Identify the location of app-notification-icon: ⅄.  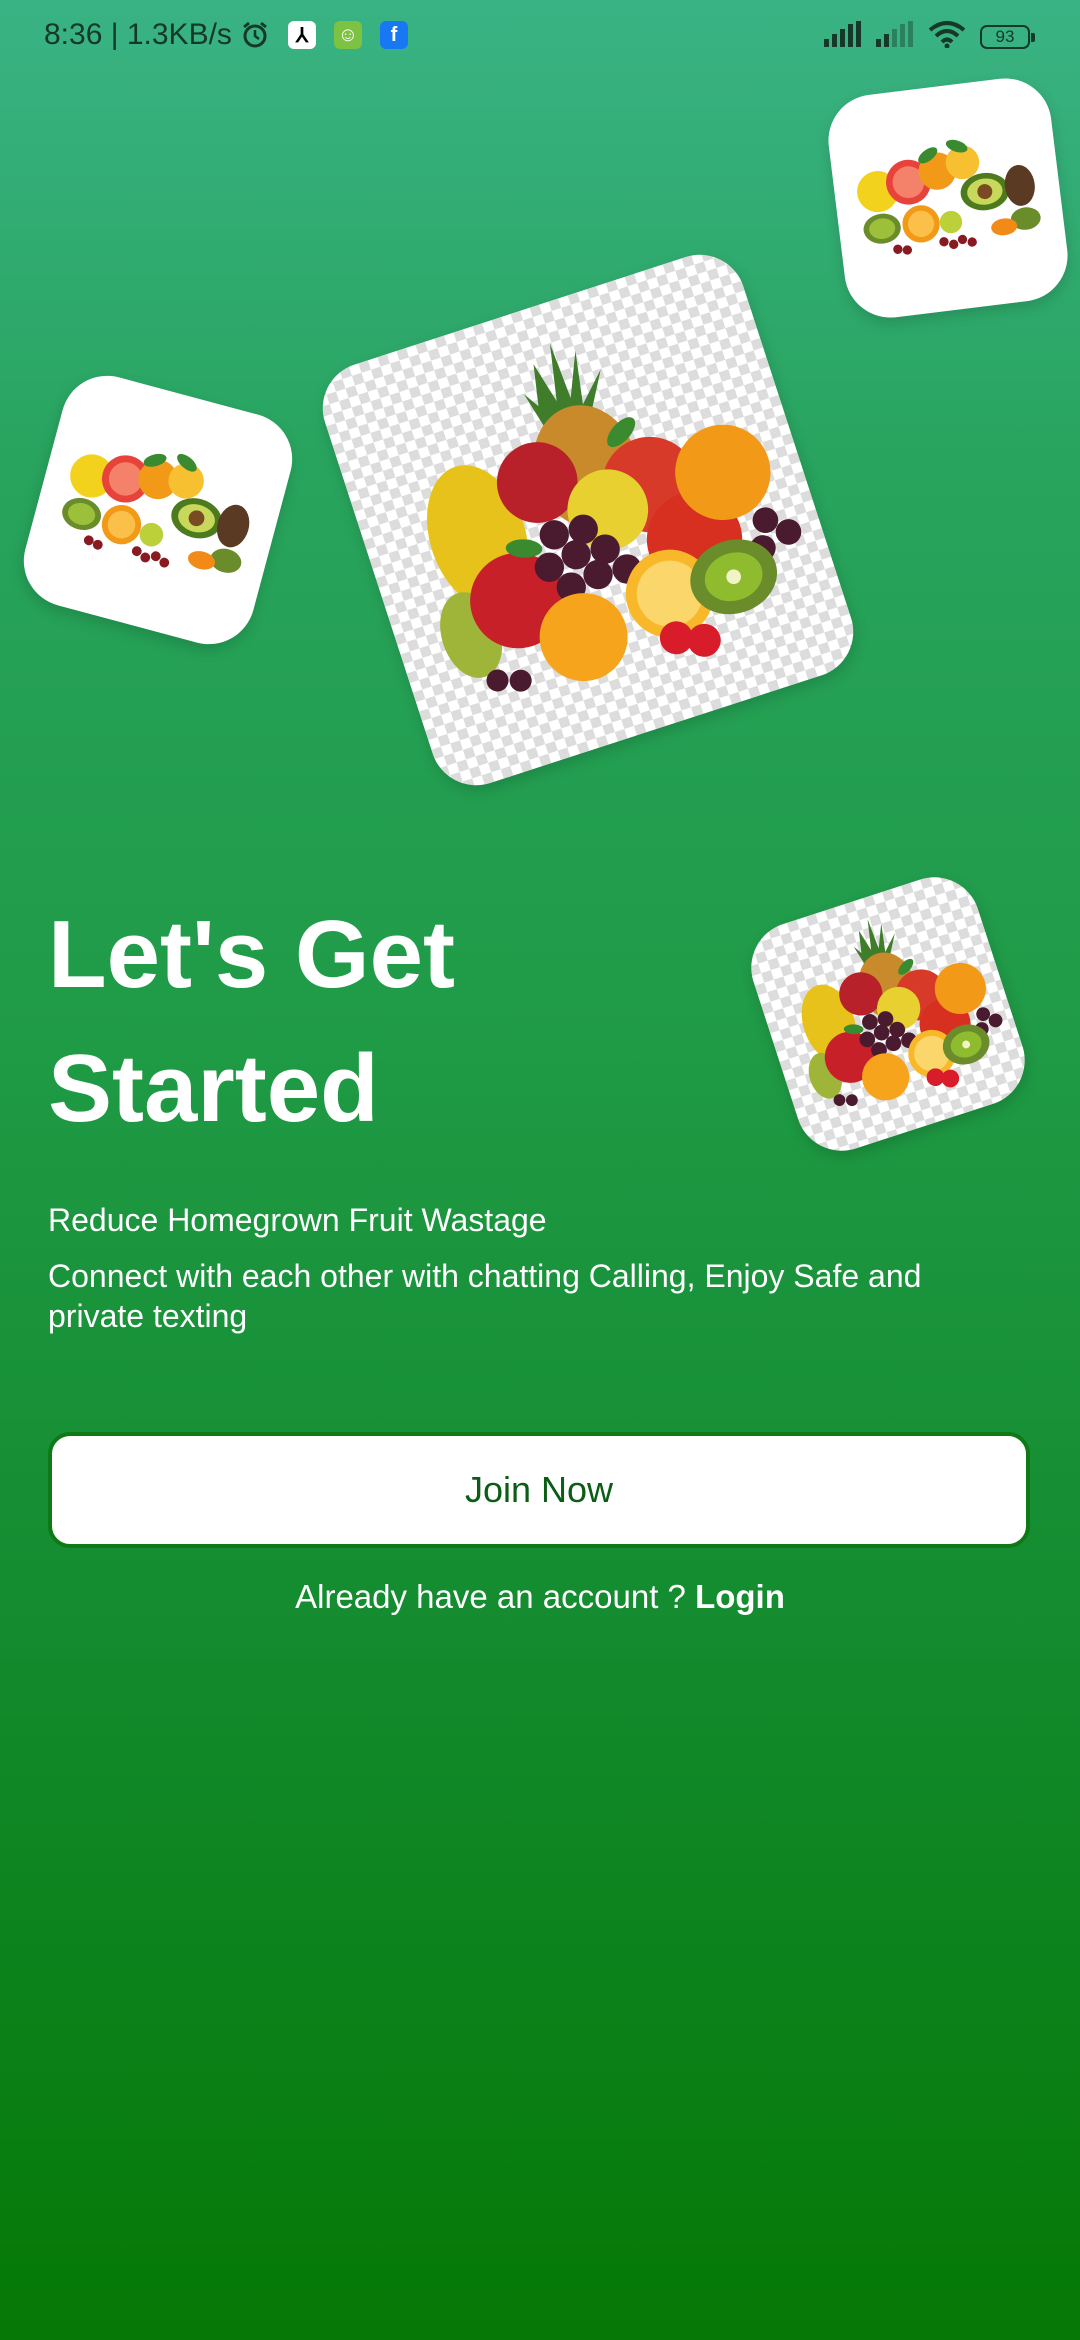
(301, 35).